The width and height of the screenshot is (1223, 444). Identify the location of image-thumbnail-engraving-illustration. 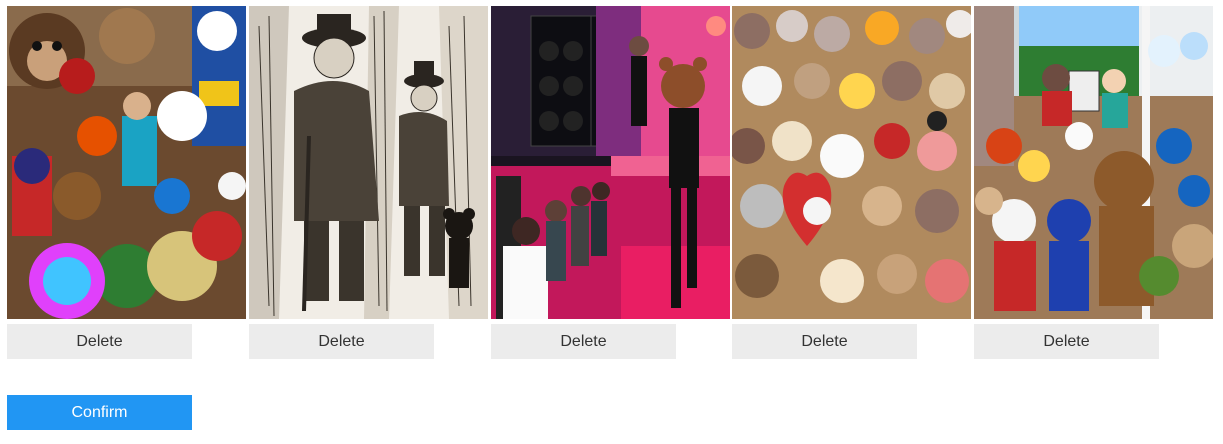
(368, 162).